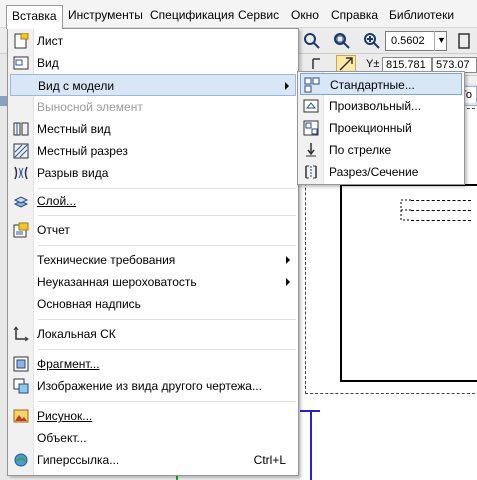 Image resolution: width=477 pixels, height=480 pixels. What do you see at coordinates (312, 85) in the screenshot?
I see `standard-views-icon` at bounding box center [312, 85].